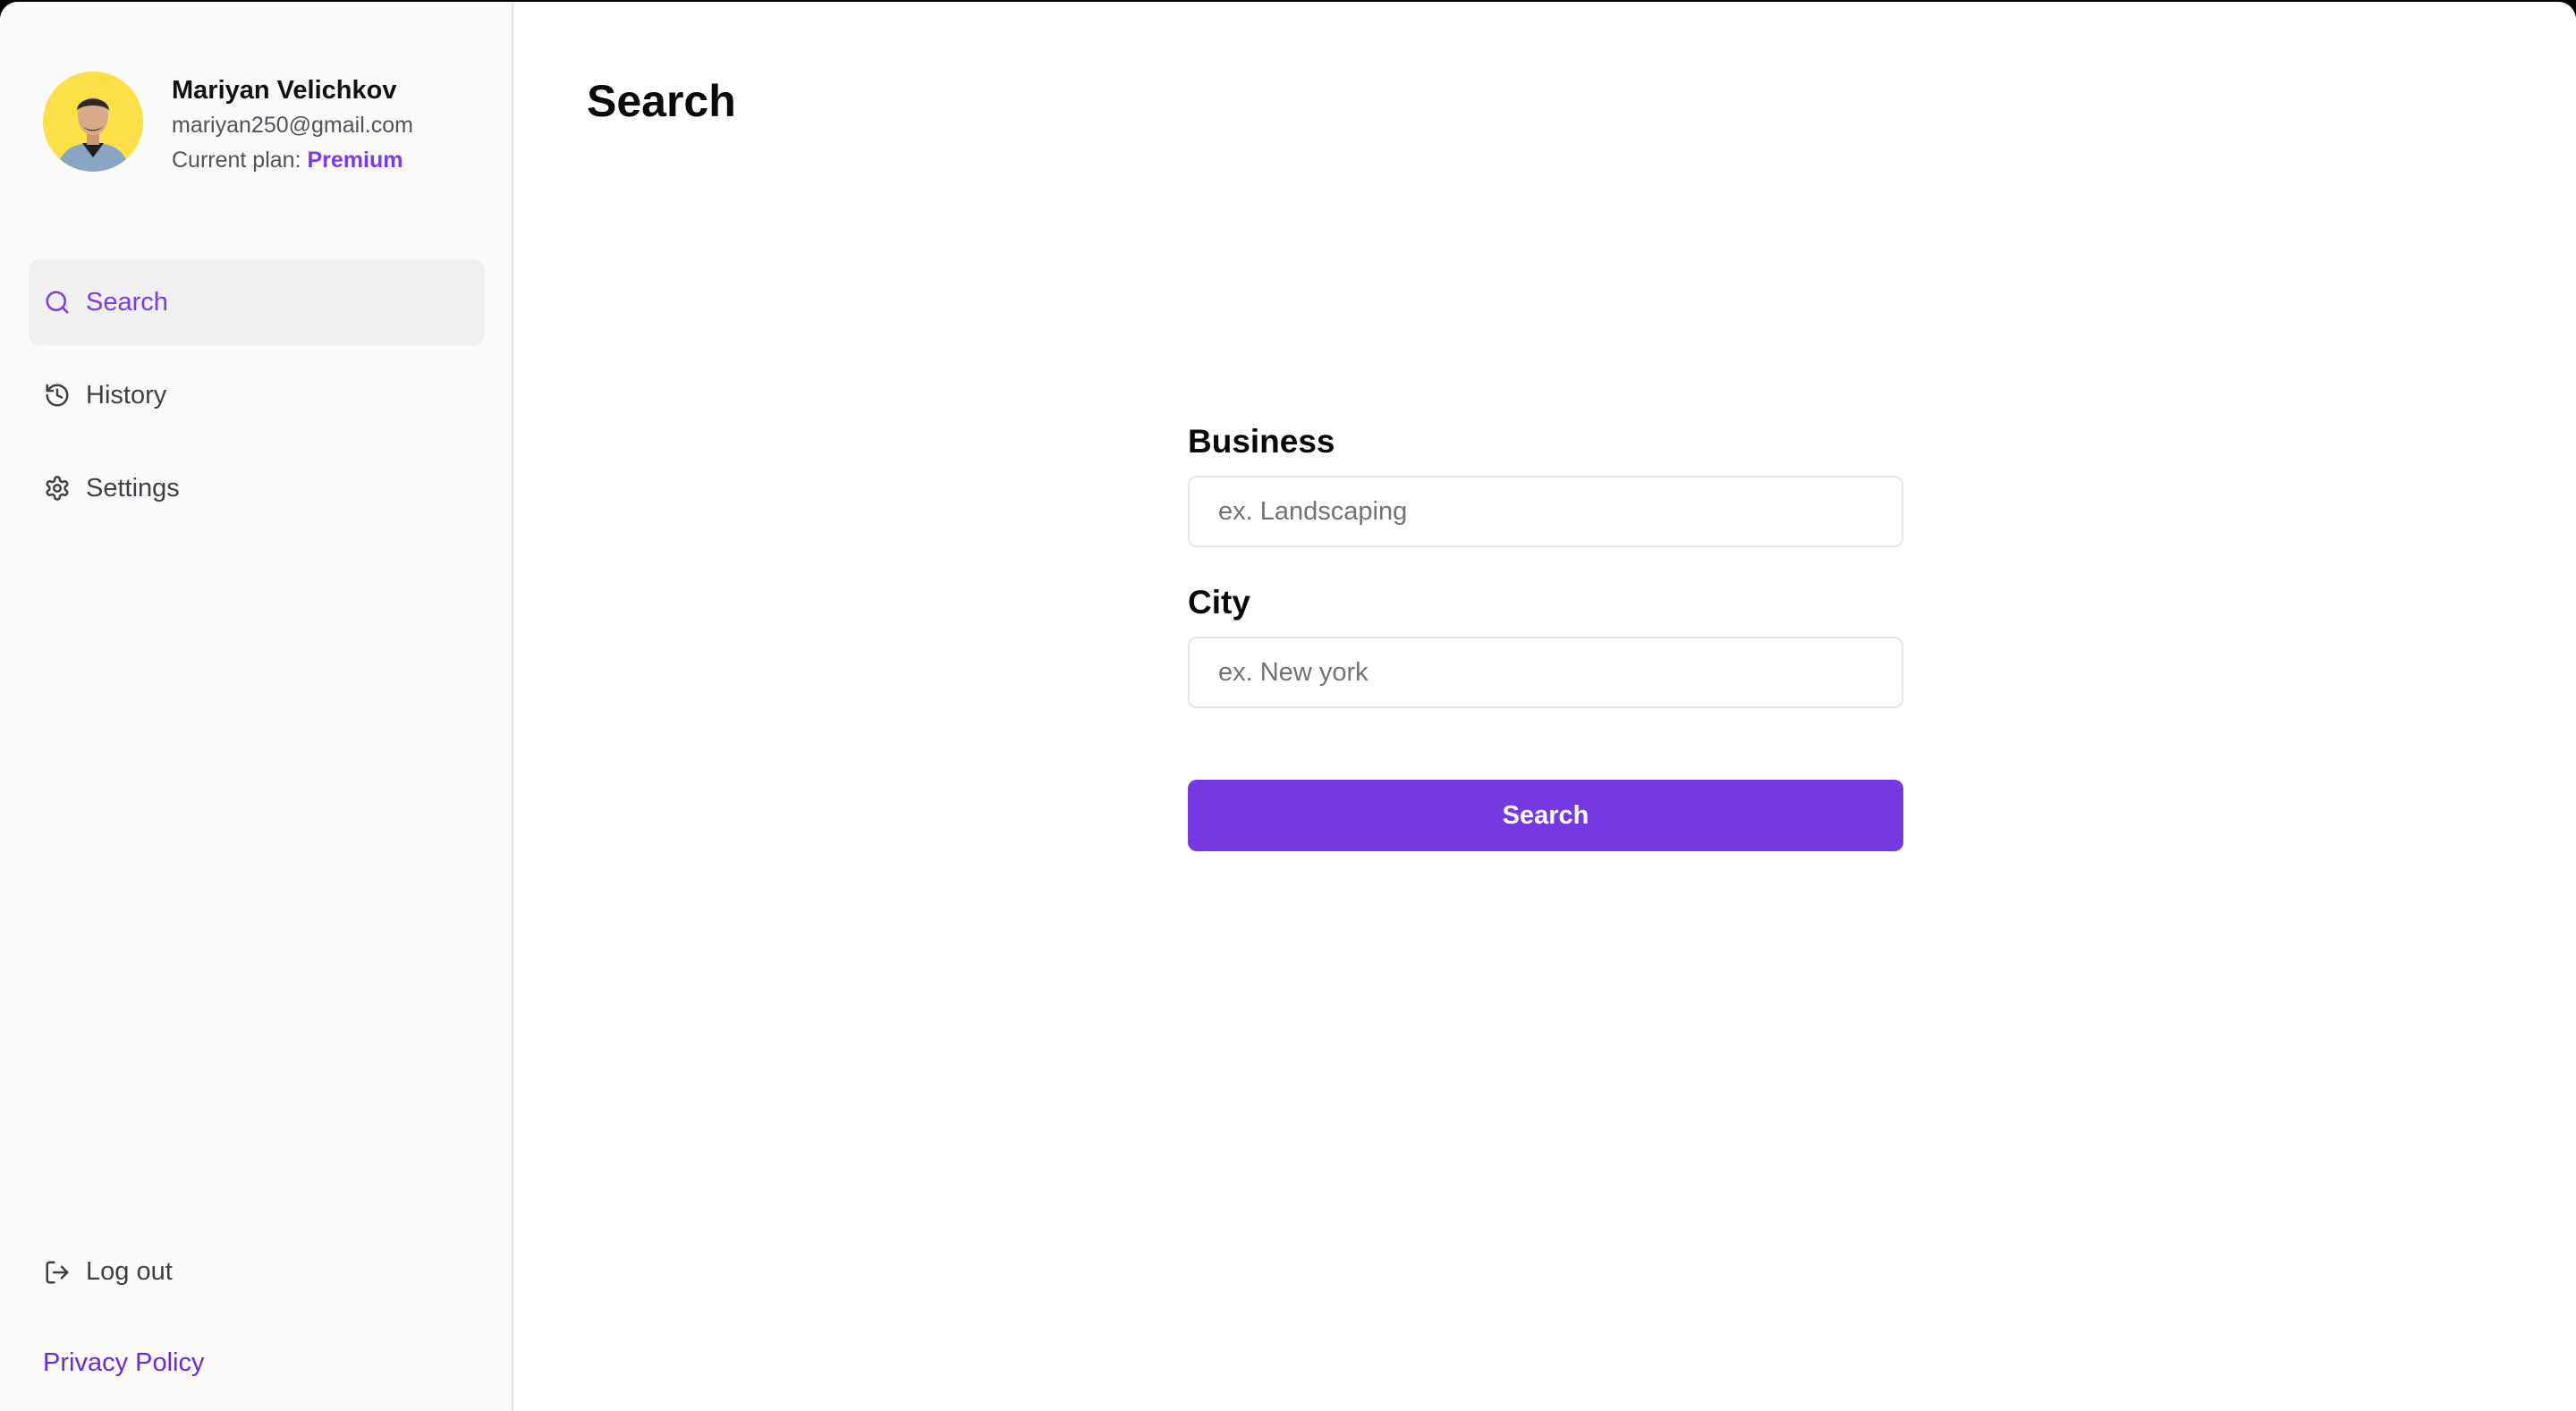 This screenshot has height=1411, width=2576. What do you see at coordinates (57, 302) in the screenshot?
I see `search-icon` at bounding box center [57, 302].